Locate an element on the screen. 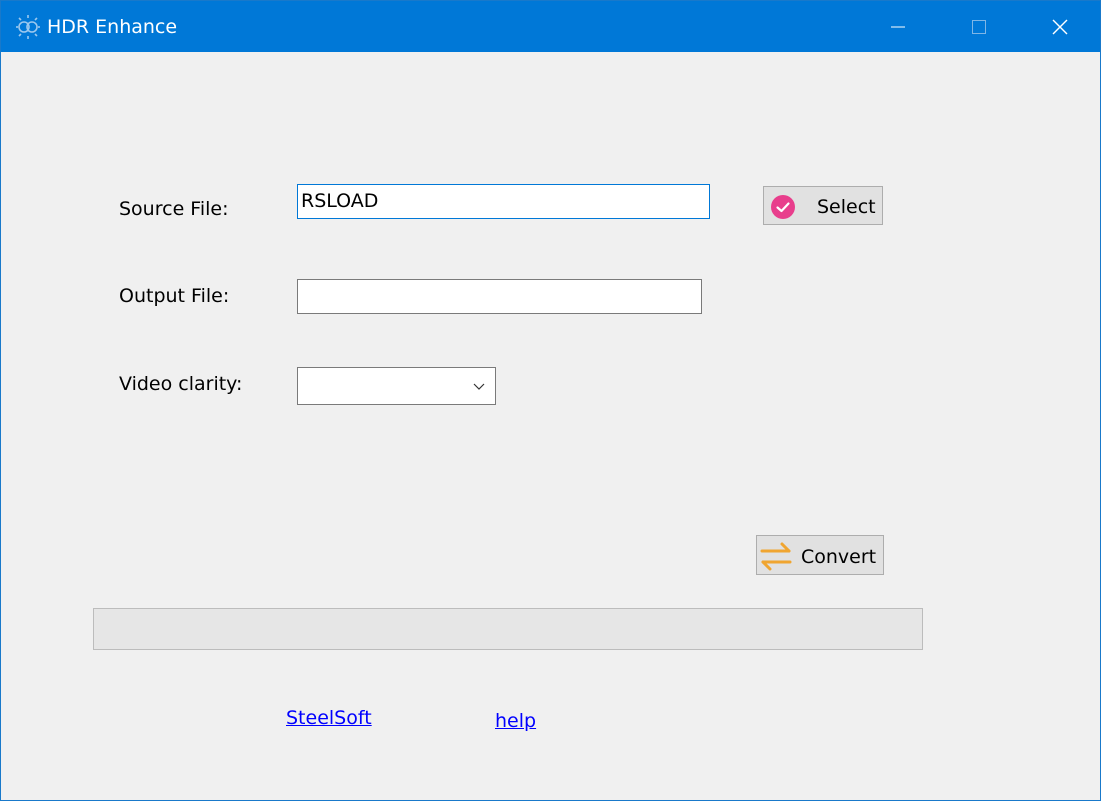  output-file-label: Output File: is located at coordinates (174, 296).